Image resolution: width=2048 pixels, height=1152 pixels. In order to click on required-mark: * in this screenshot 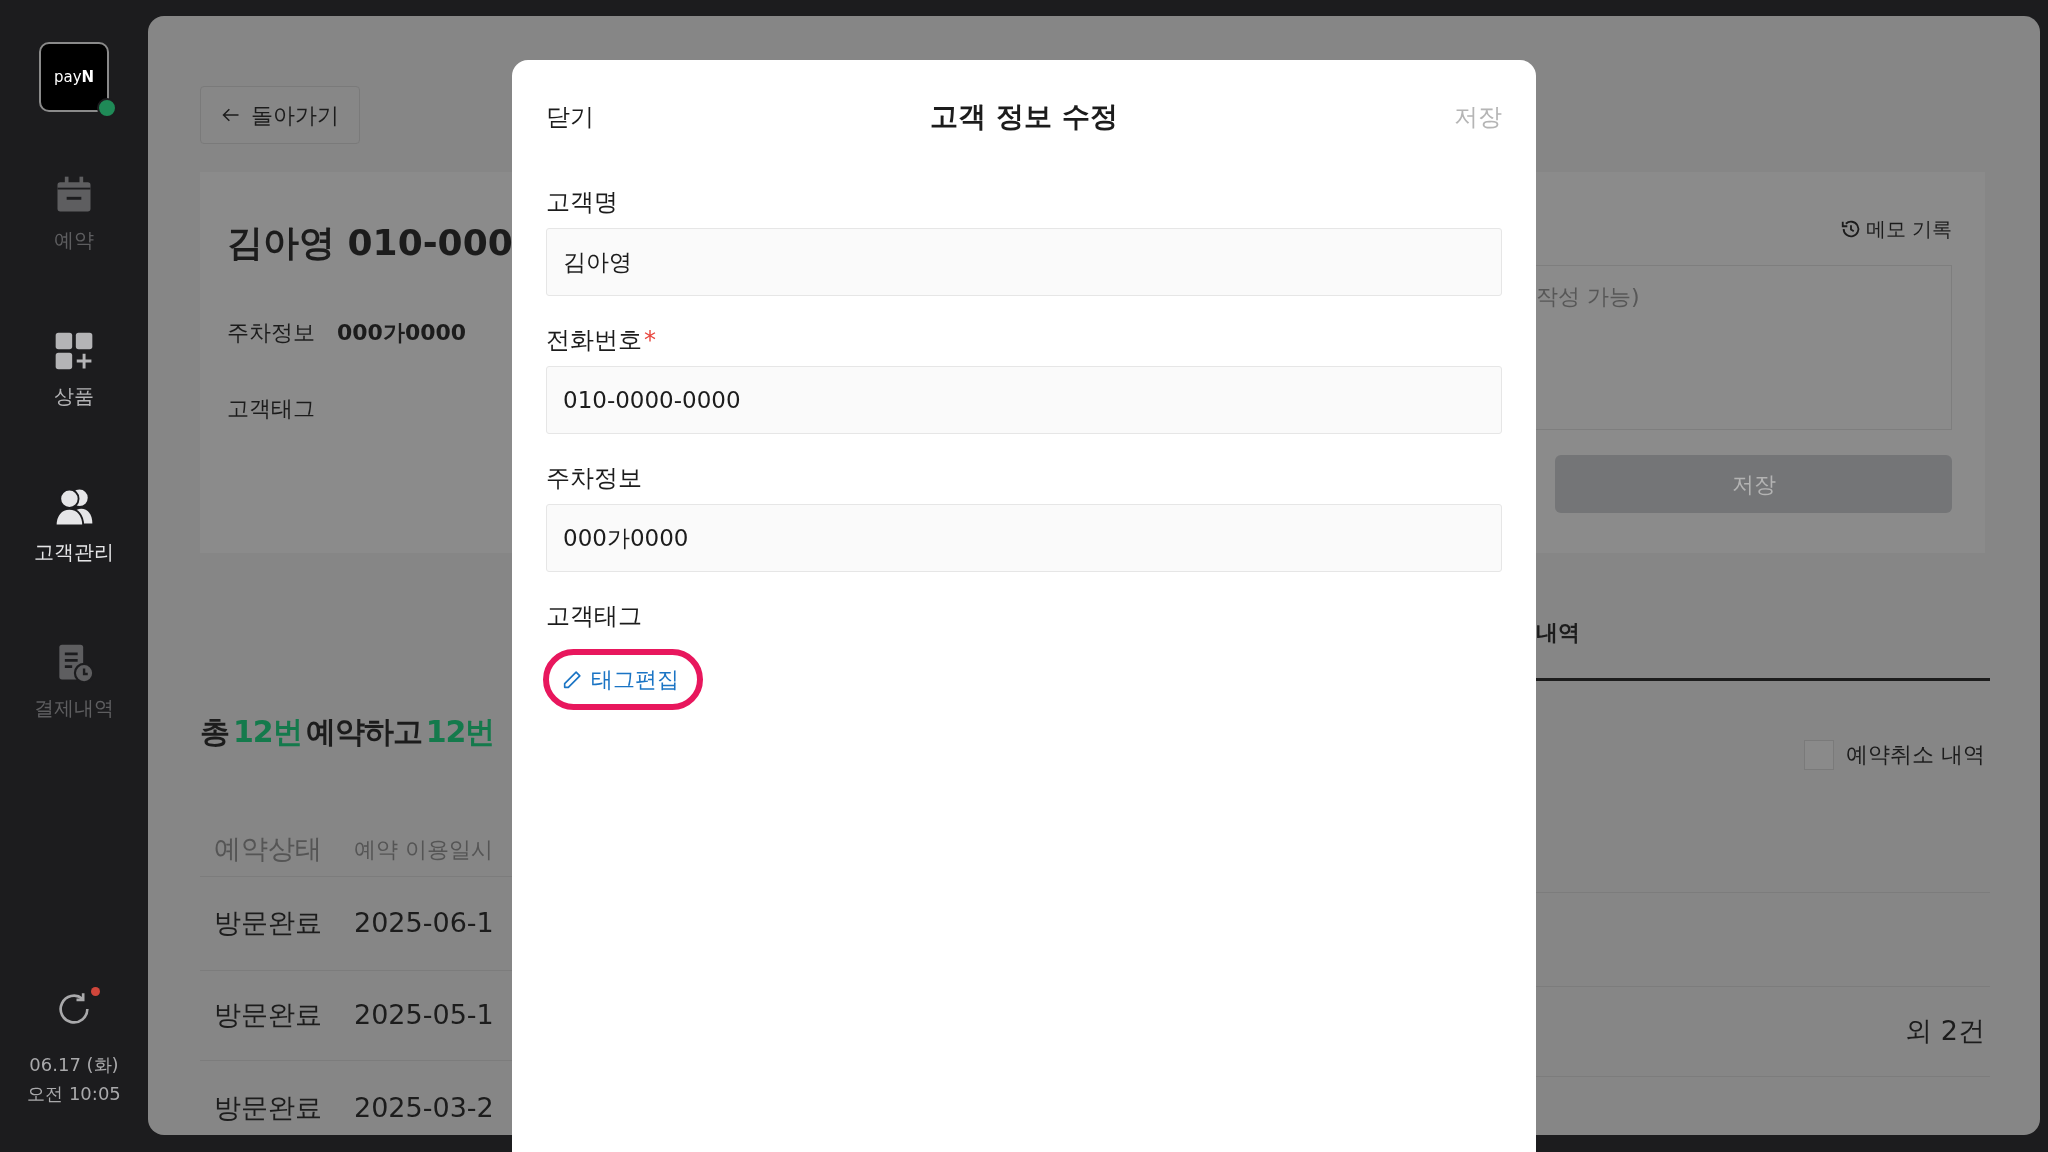, I will do `click(650, 340)`.